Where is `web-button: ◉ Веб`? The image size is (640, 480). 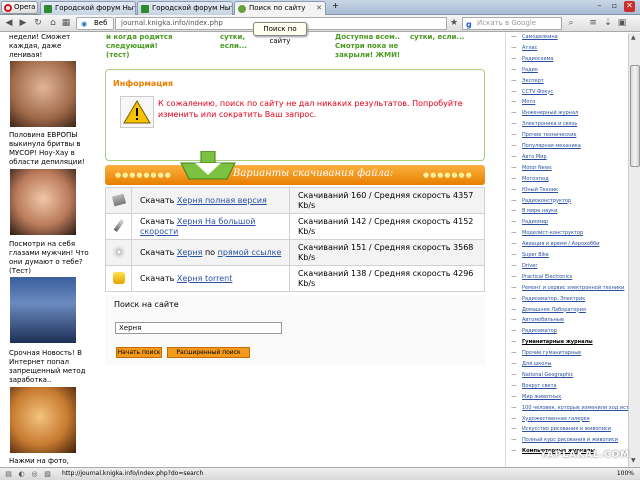
web-button: ◉ Веб is located at coordinates (95, 23).